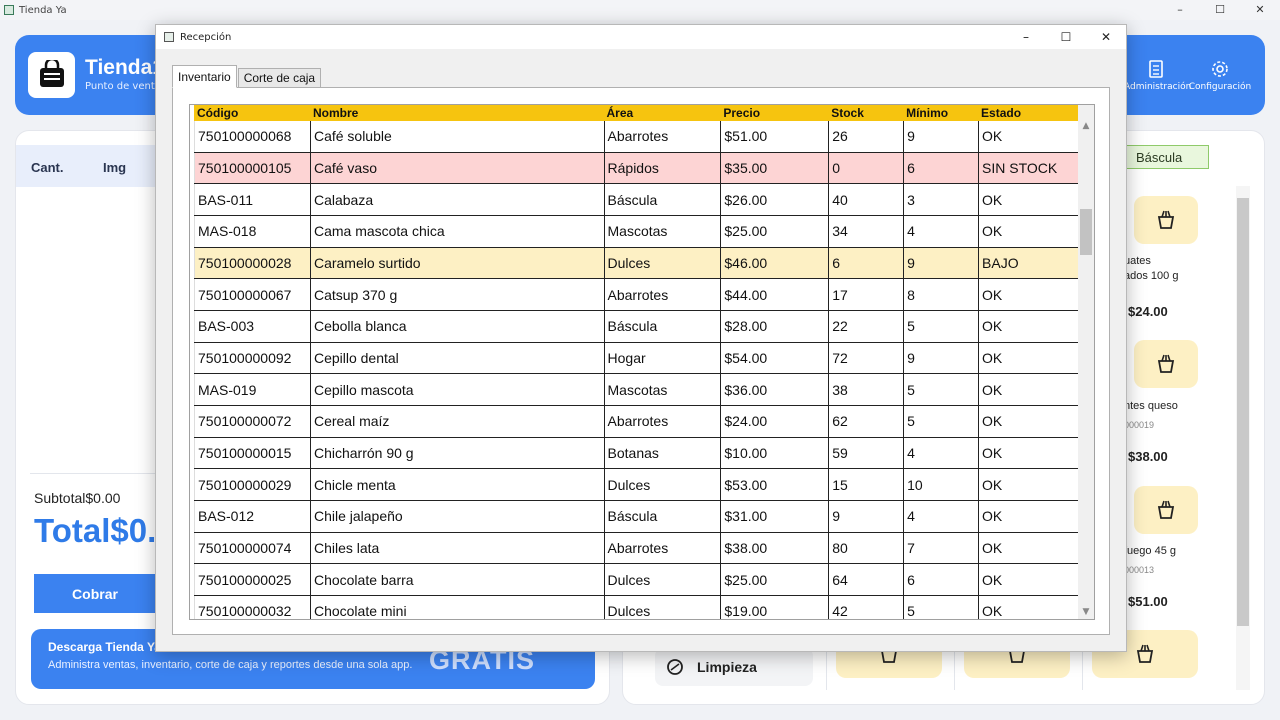 This screenshot has height=720, width=1280. What do you see at coordinates (641, 37) in the screenshot?
I see `dialog-titlebar: Recepción` at bounding box center [641, 37].